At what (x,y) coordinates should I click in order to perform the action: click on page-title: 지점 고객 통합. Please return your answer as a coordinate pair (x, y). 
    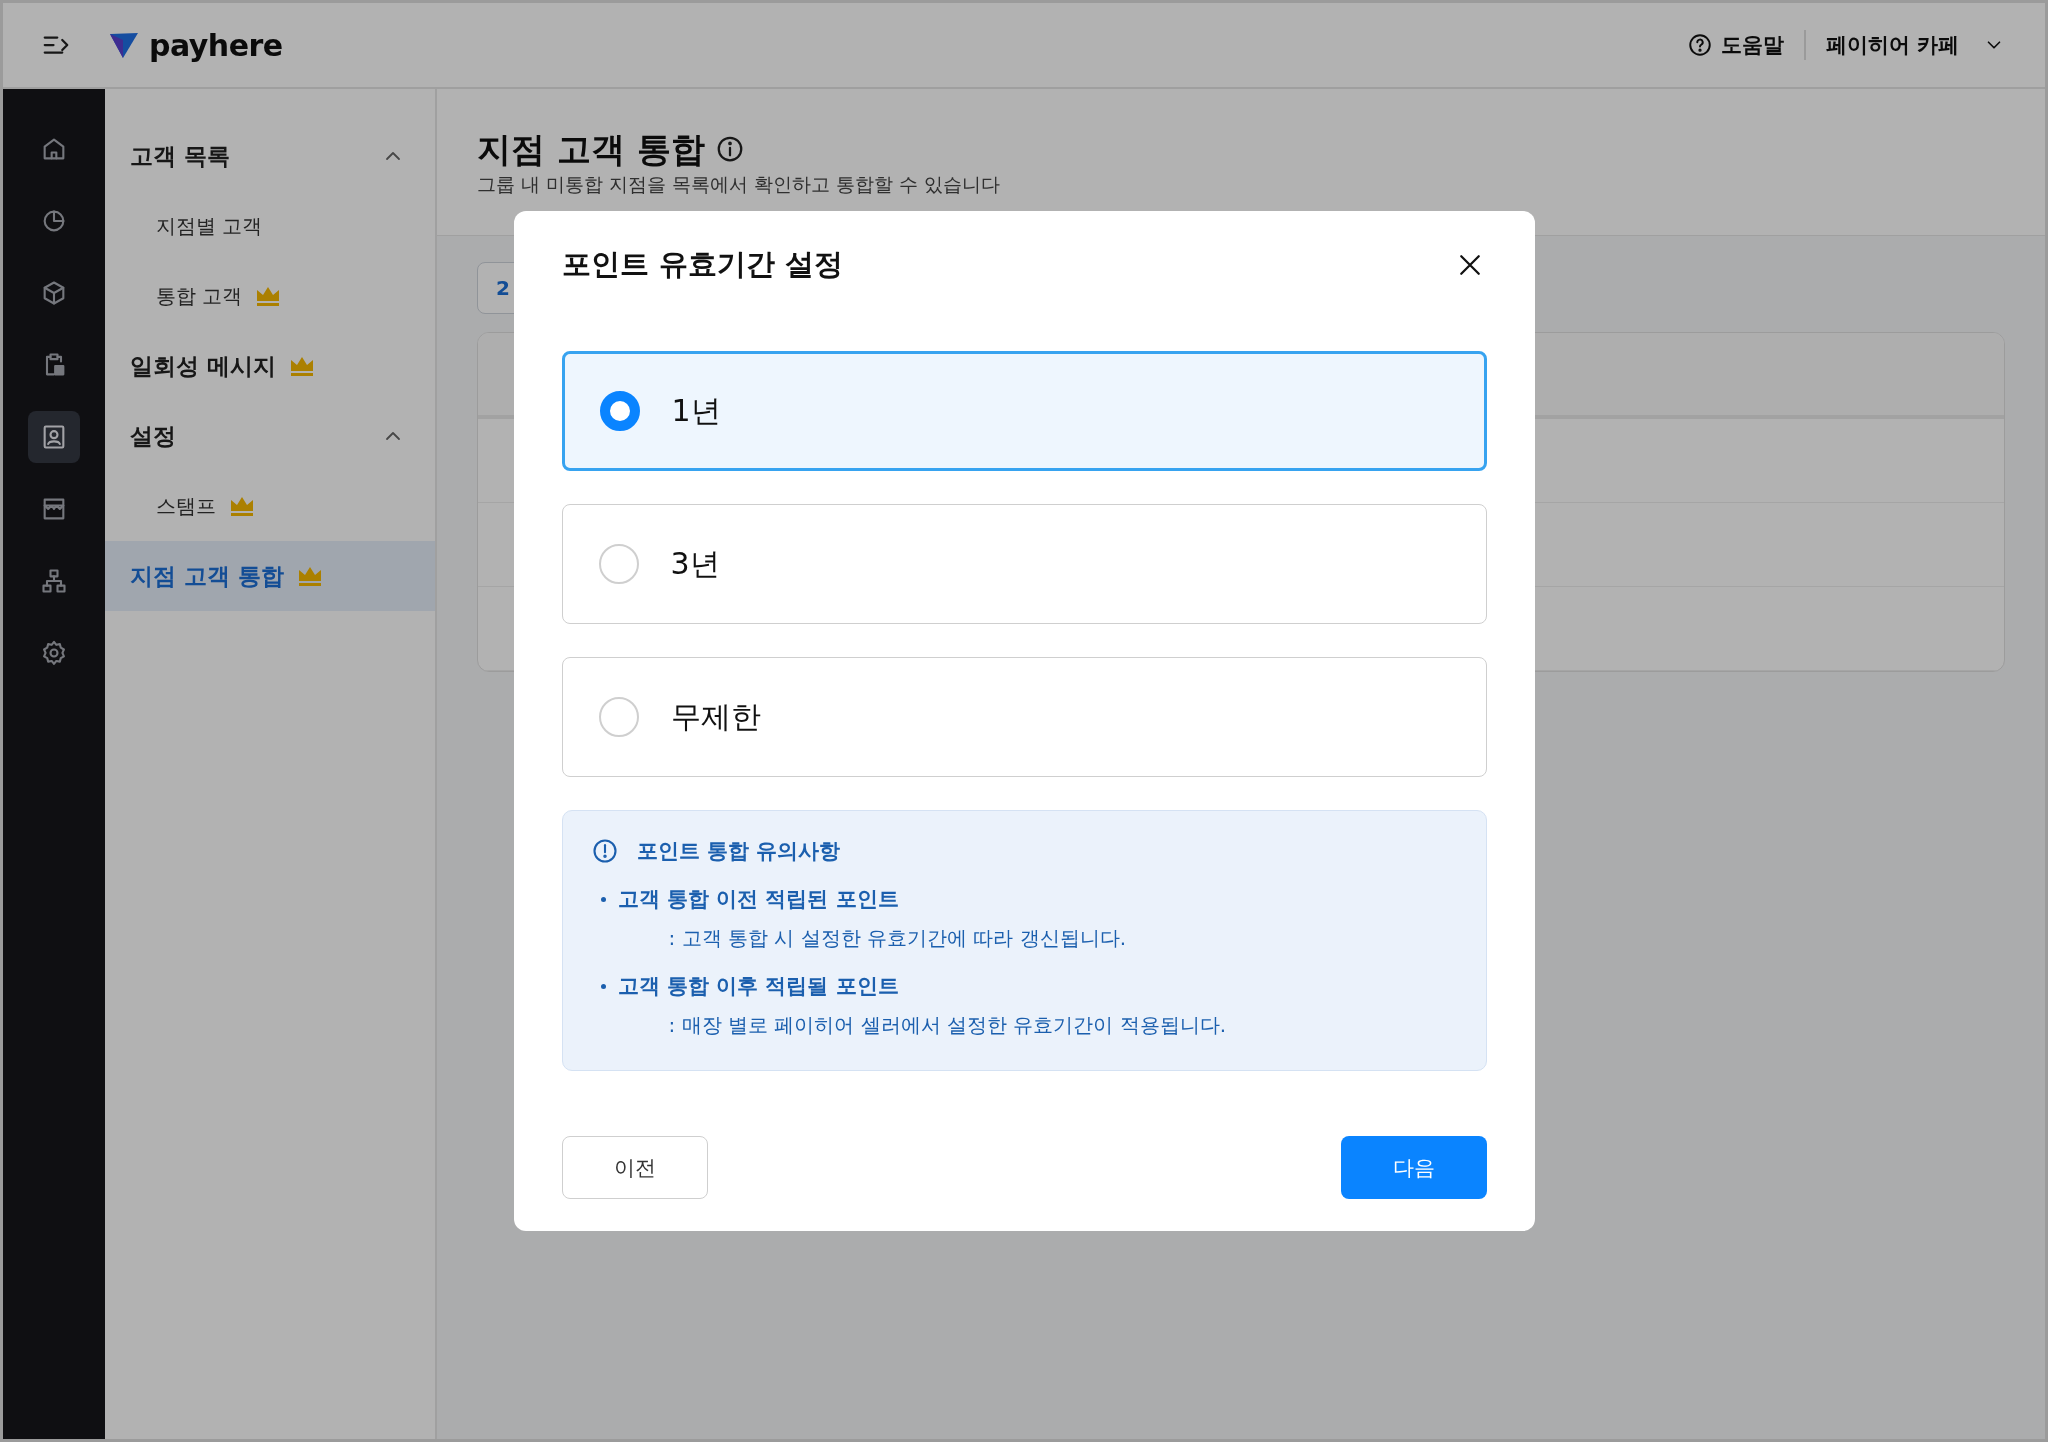
    Looking at the image, I should click on (591, 149).